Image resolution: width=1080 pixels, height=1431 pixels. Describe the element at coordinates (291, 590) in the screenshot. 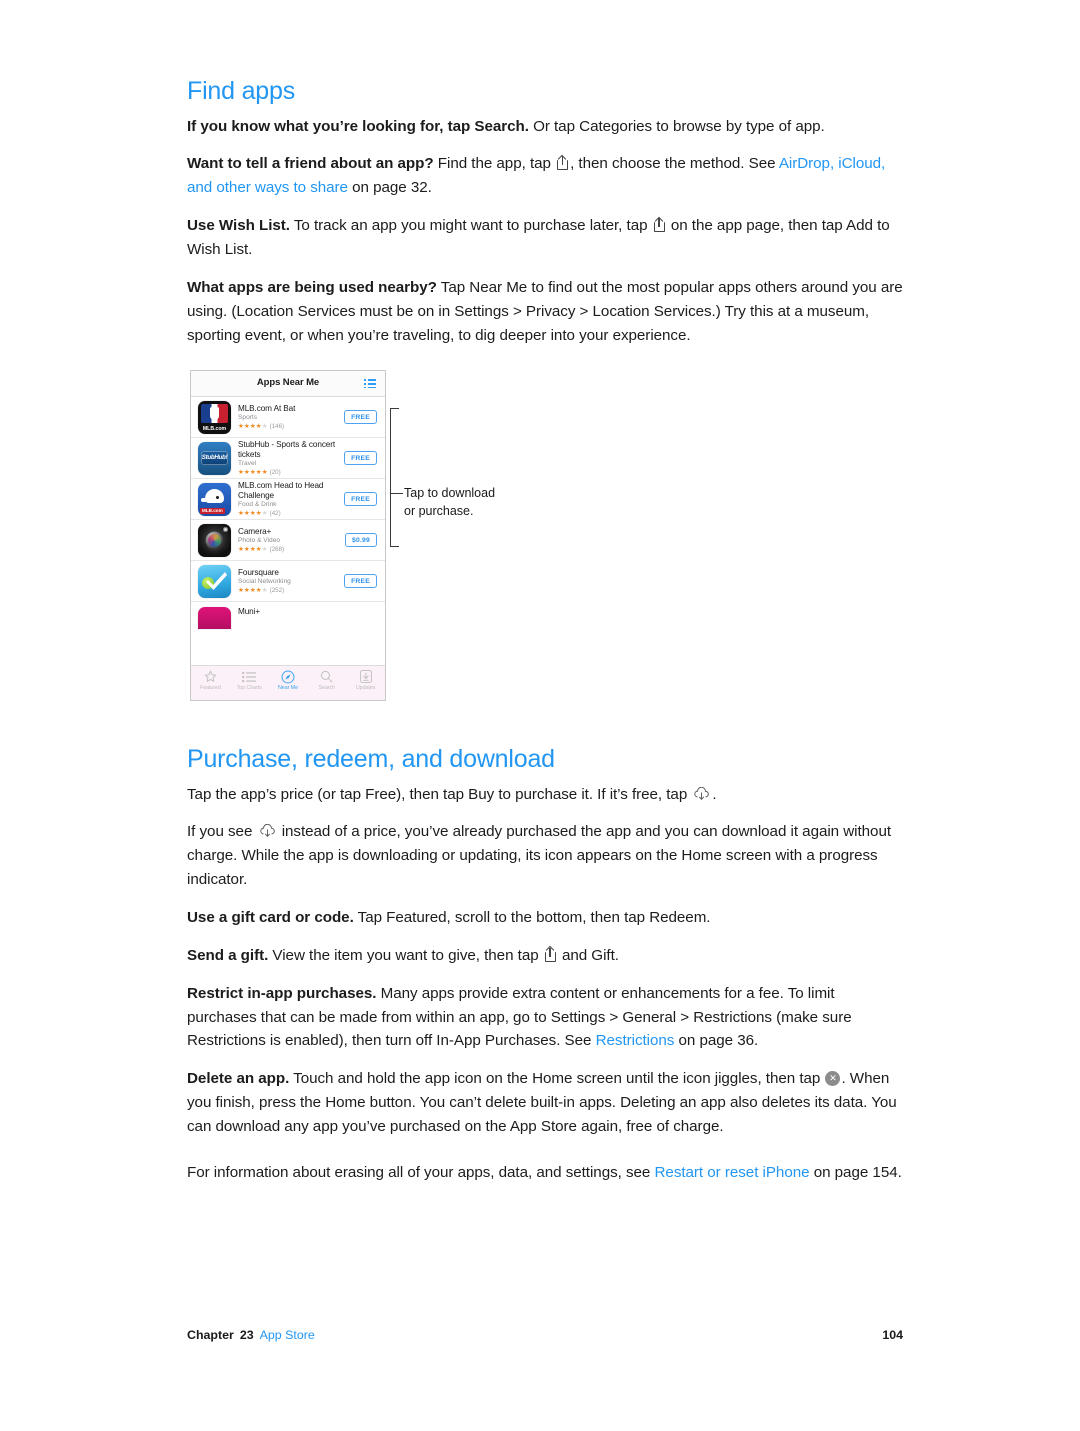

I see `app-rating: ★★★★★ (252)` at that location.